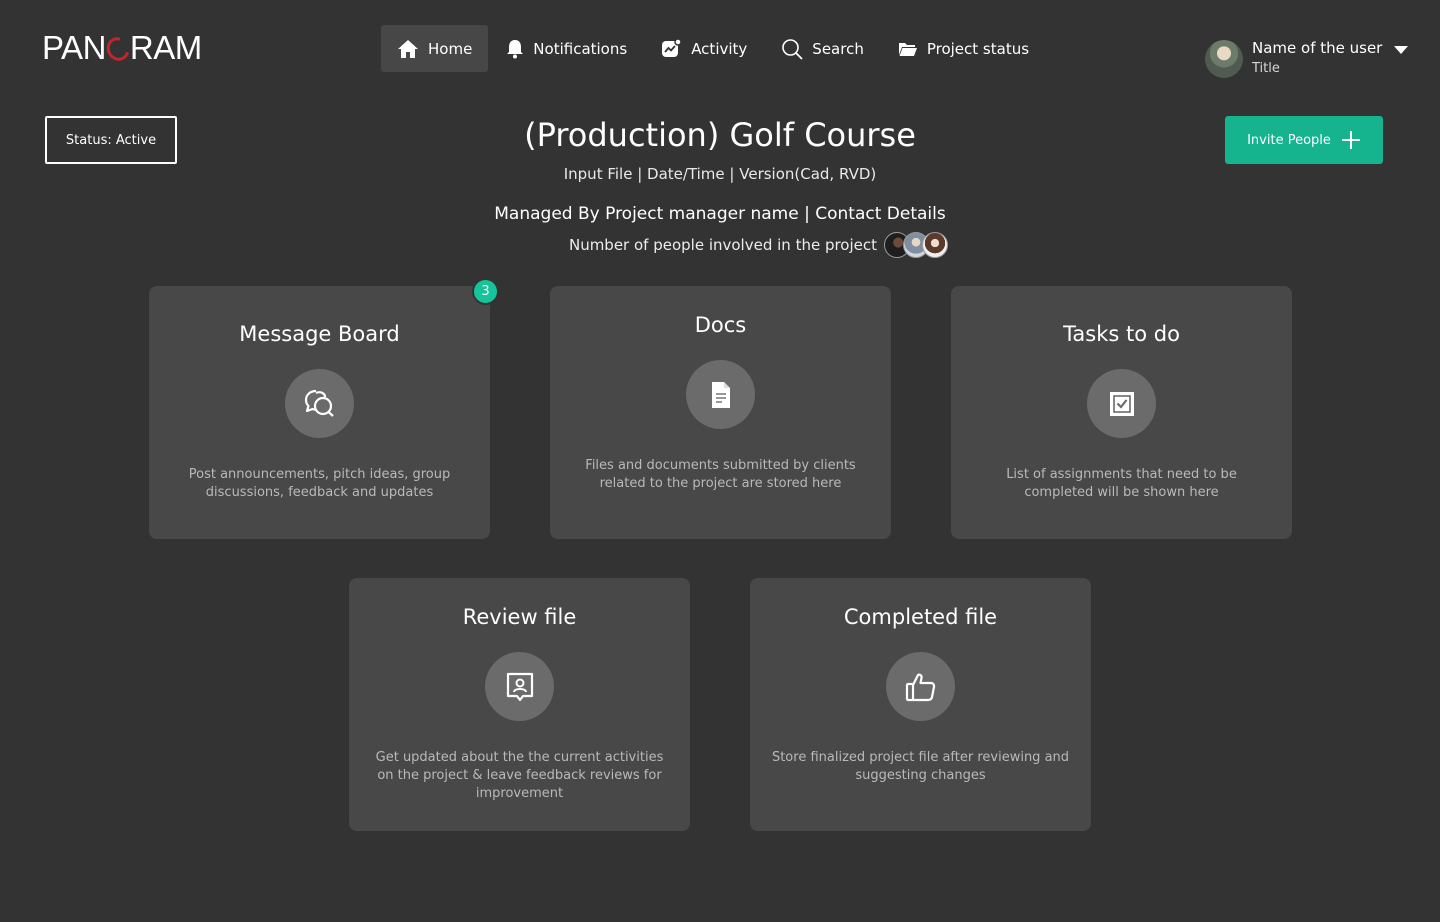  Describe the element at coordinates (935, 245) in the screenshot. I see `person-avatar` at that location.